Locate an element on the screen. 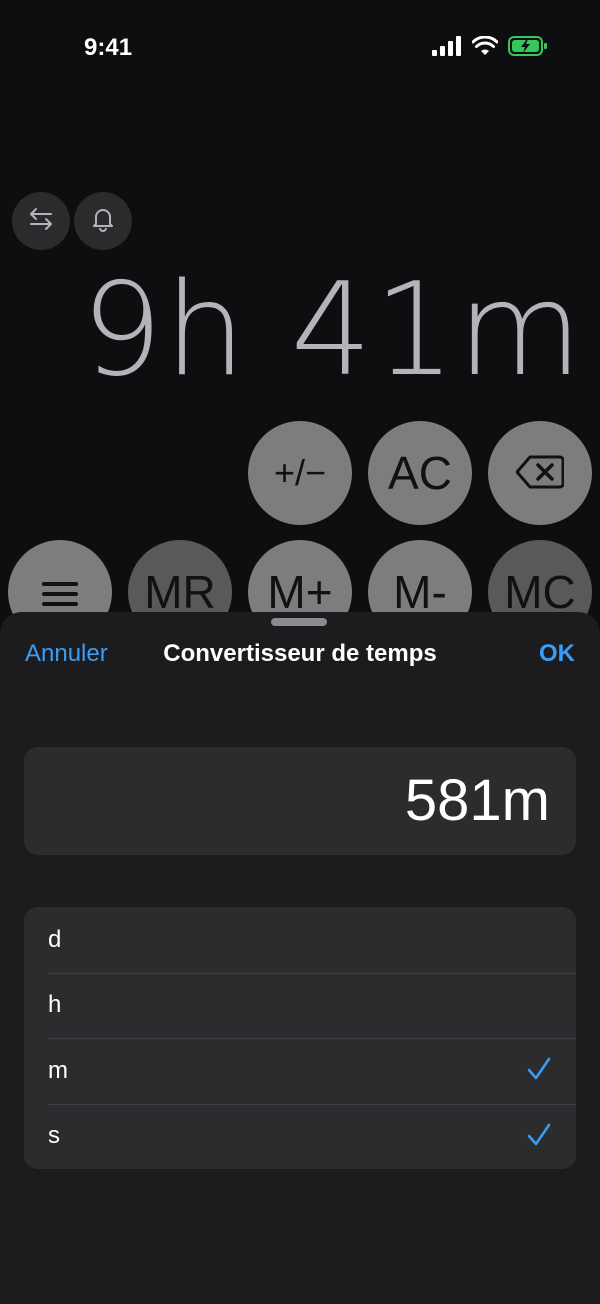  signal-icon is located at coordinates (447, 48).